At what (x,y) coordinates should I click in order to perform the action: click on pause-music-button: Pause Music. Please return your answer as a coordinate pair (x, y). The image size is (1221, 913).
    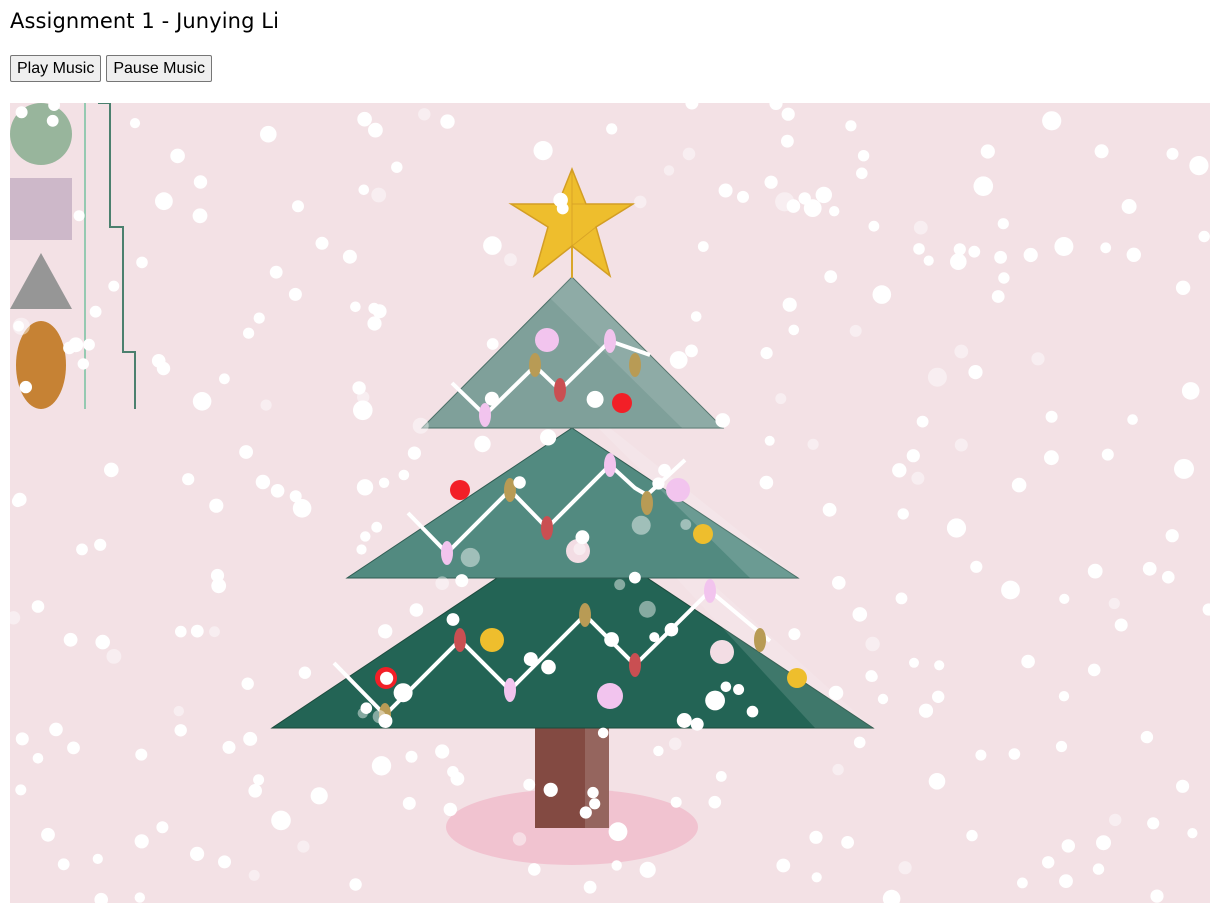
    Looking at the image, I should click on (159, 68).